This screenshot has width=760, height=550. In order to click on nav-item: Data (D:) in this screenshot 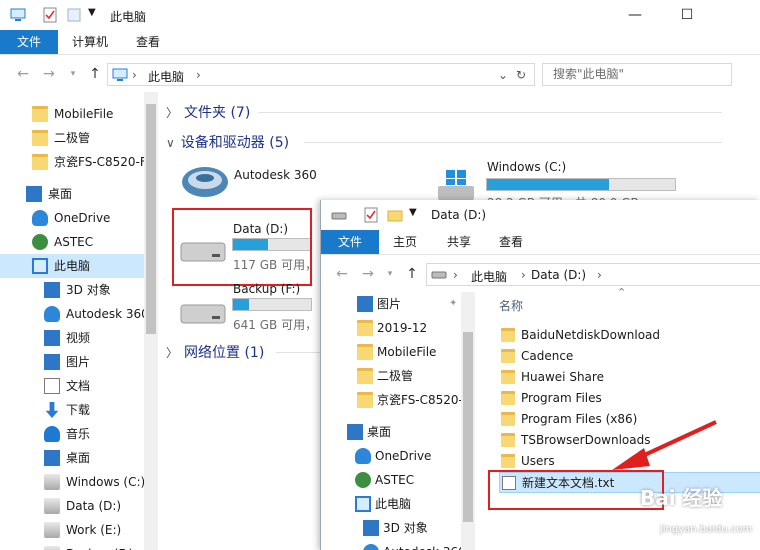, I will do `click(79, 506)`.